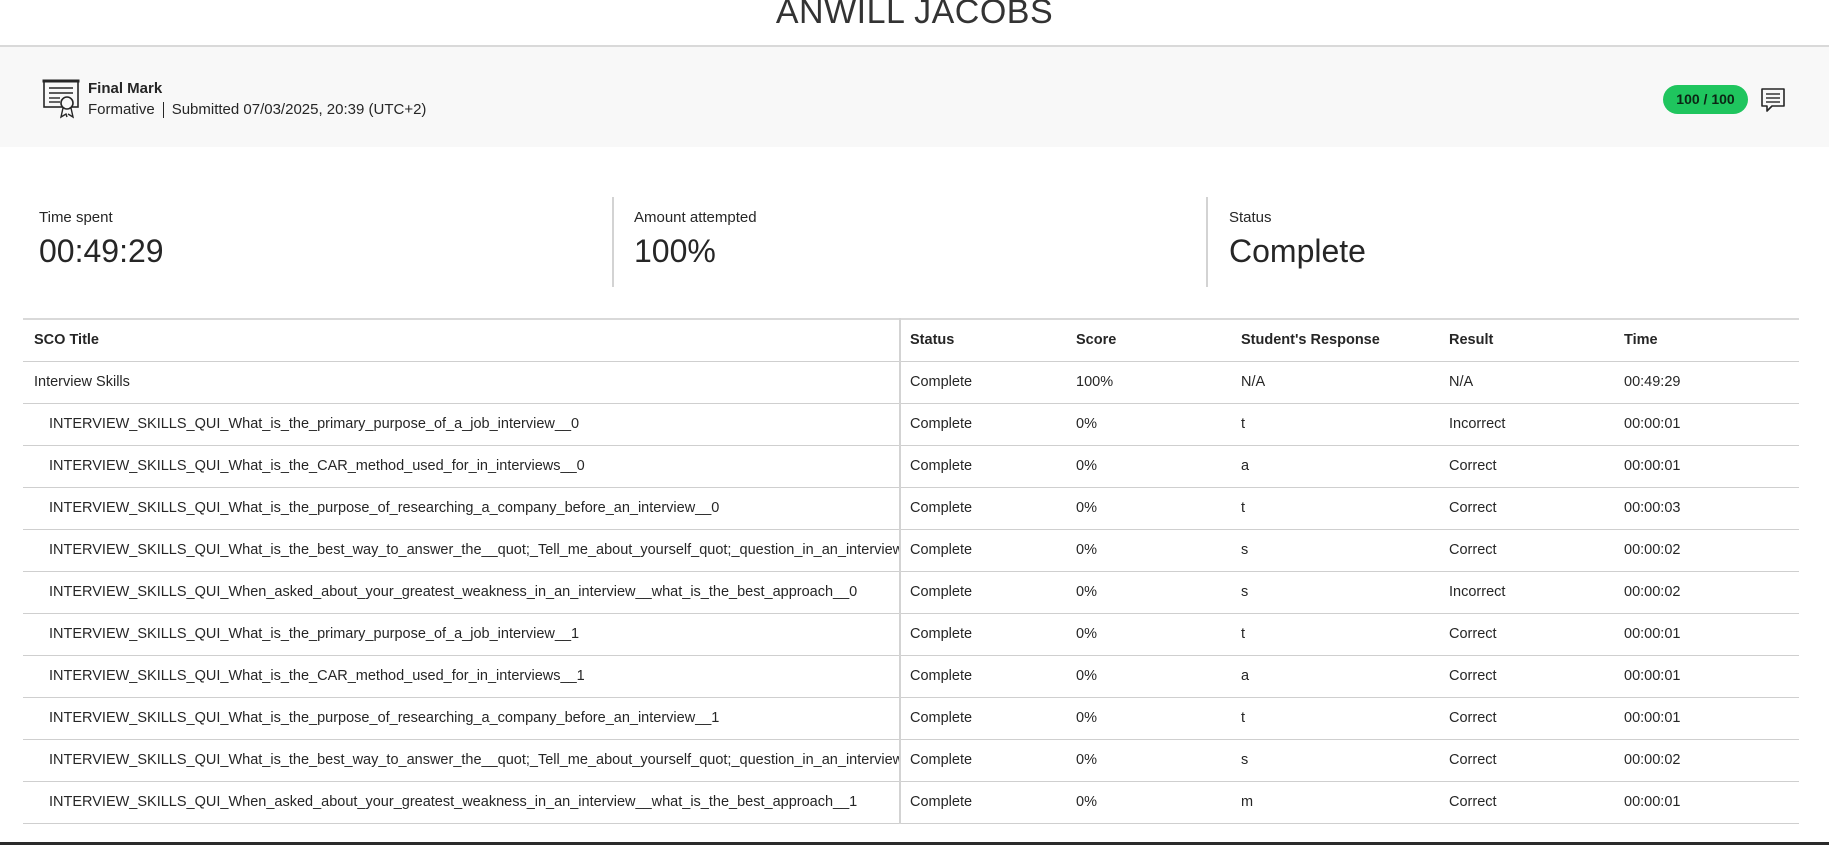 Image resolution: width=1829 pixels, height=845 pixels. Describe the element at coordinates (932, 340) in the screenshot. I see `column-header-status: Status` at that location.